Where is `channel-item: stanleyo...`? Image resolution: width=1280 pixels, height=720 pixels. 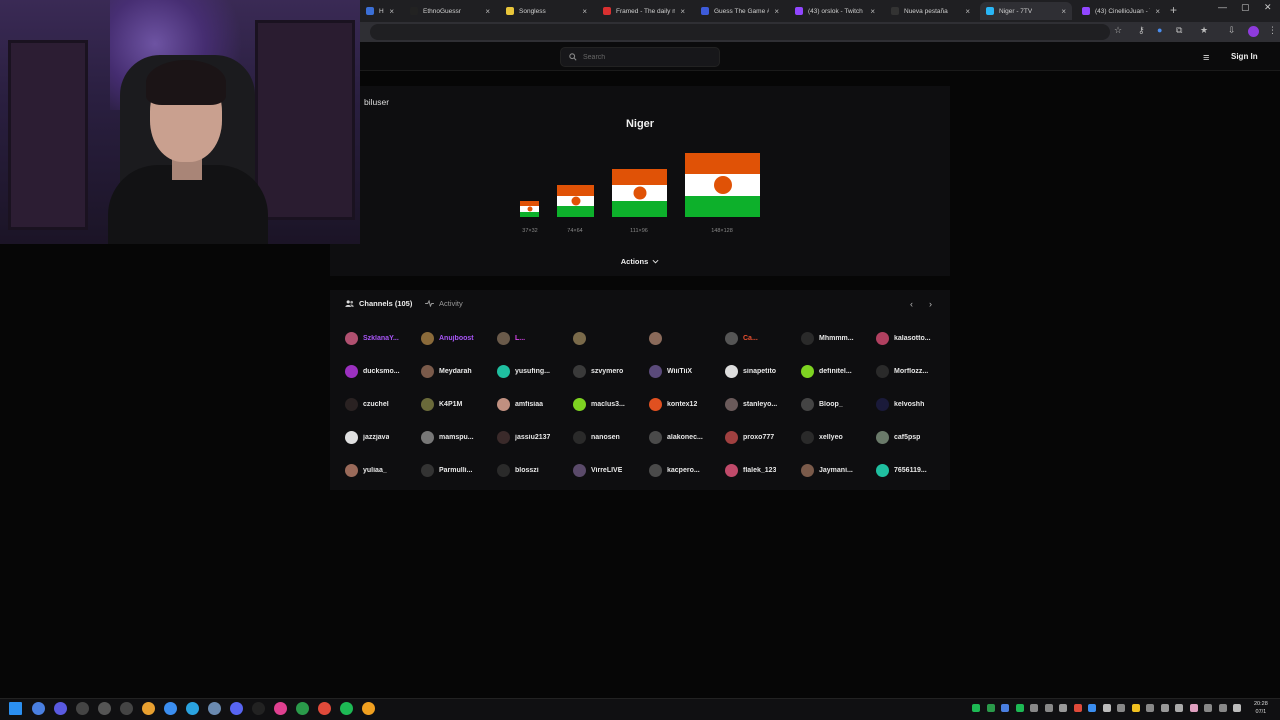
channel-item: stanleyo... is located at coordinates (761, 404).